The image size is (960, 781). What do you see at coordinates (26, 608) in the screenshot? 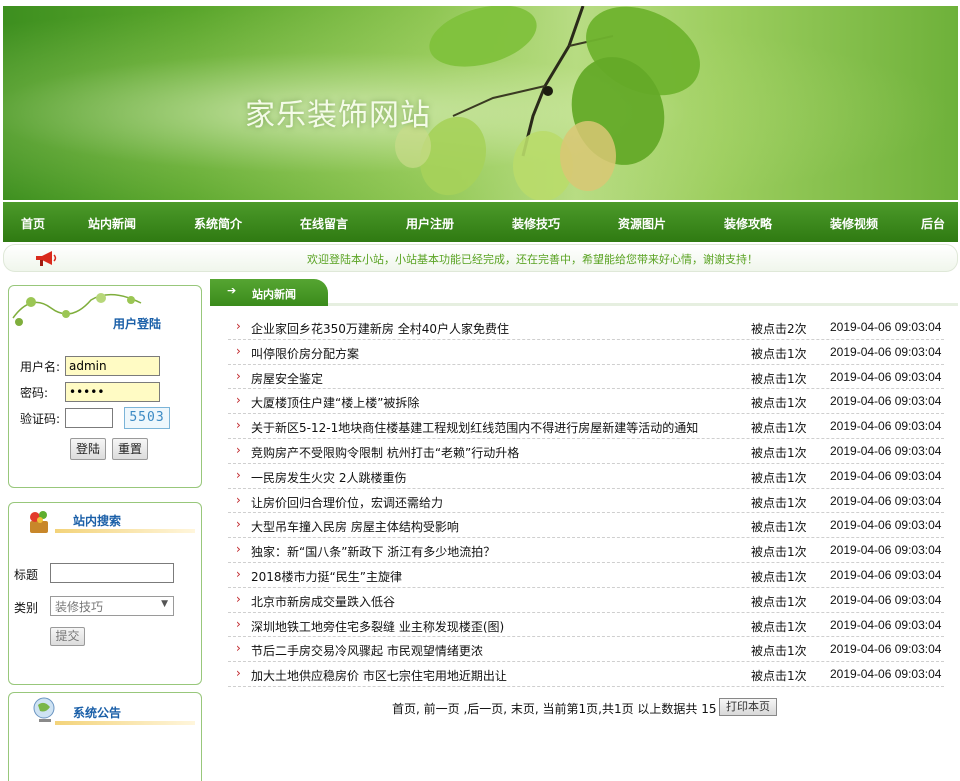
I see `search-category-label: 类别` at bounding box center [26, 608].